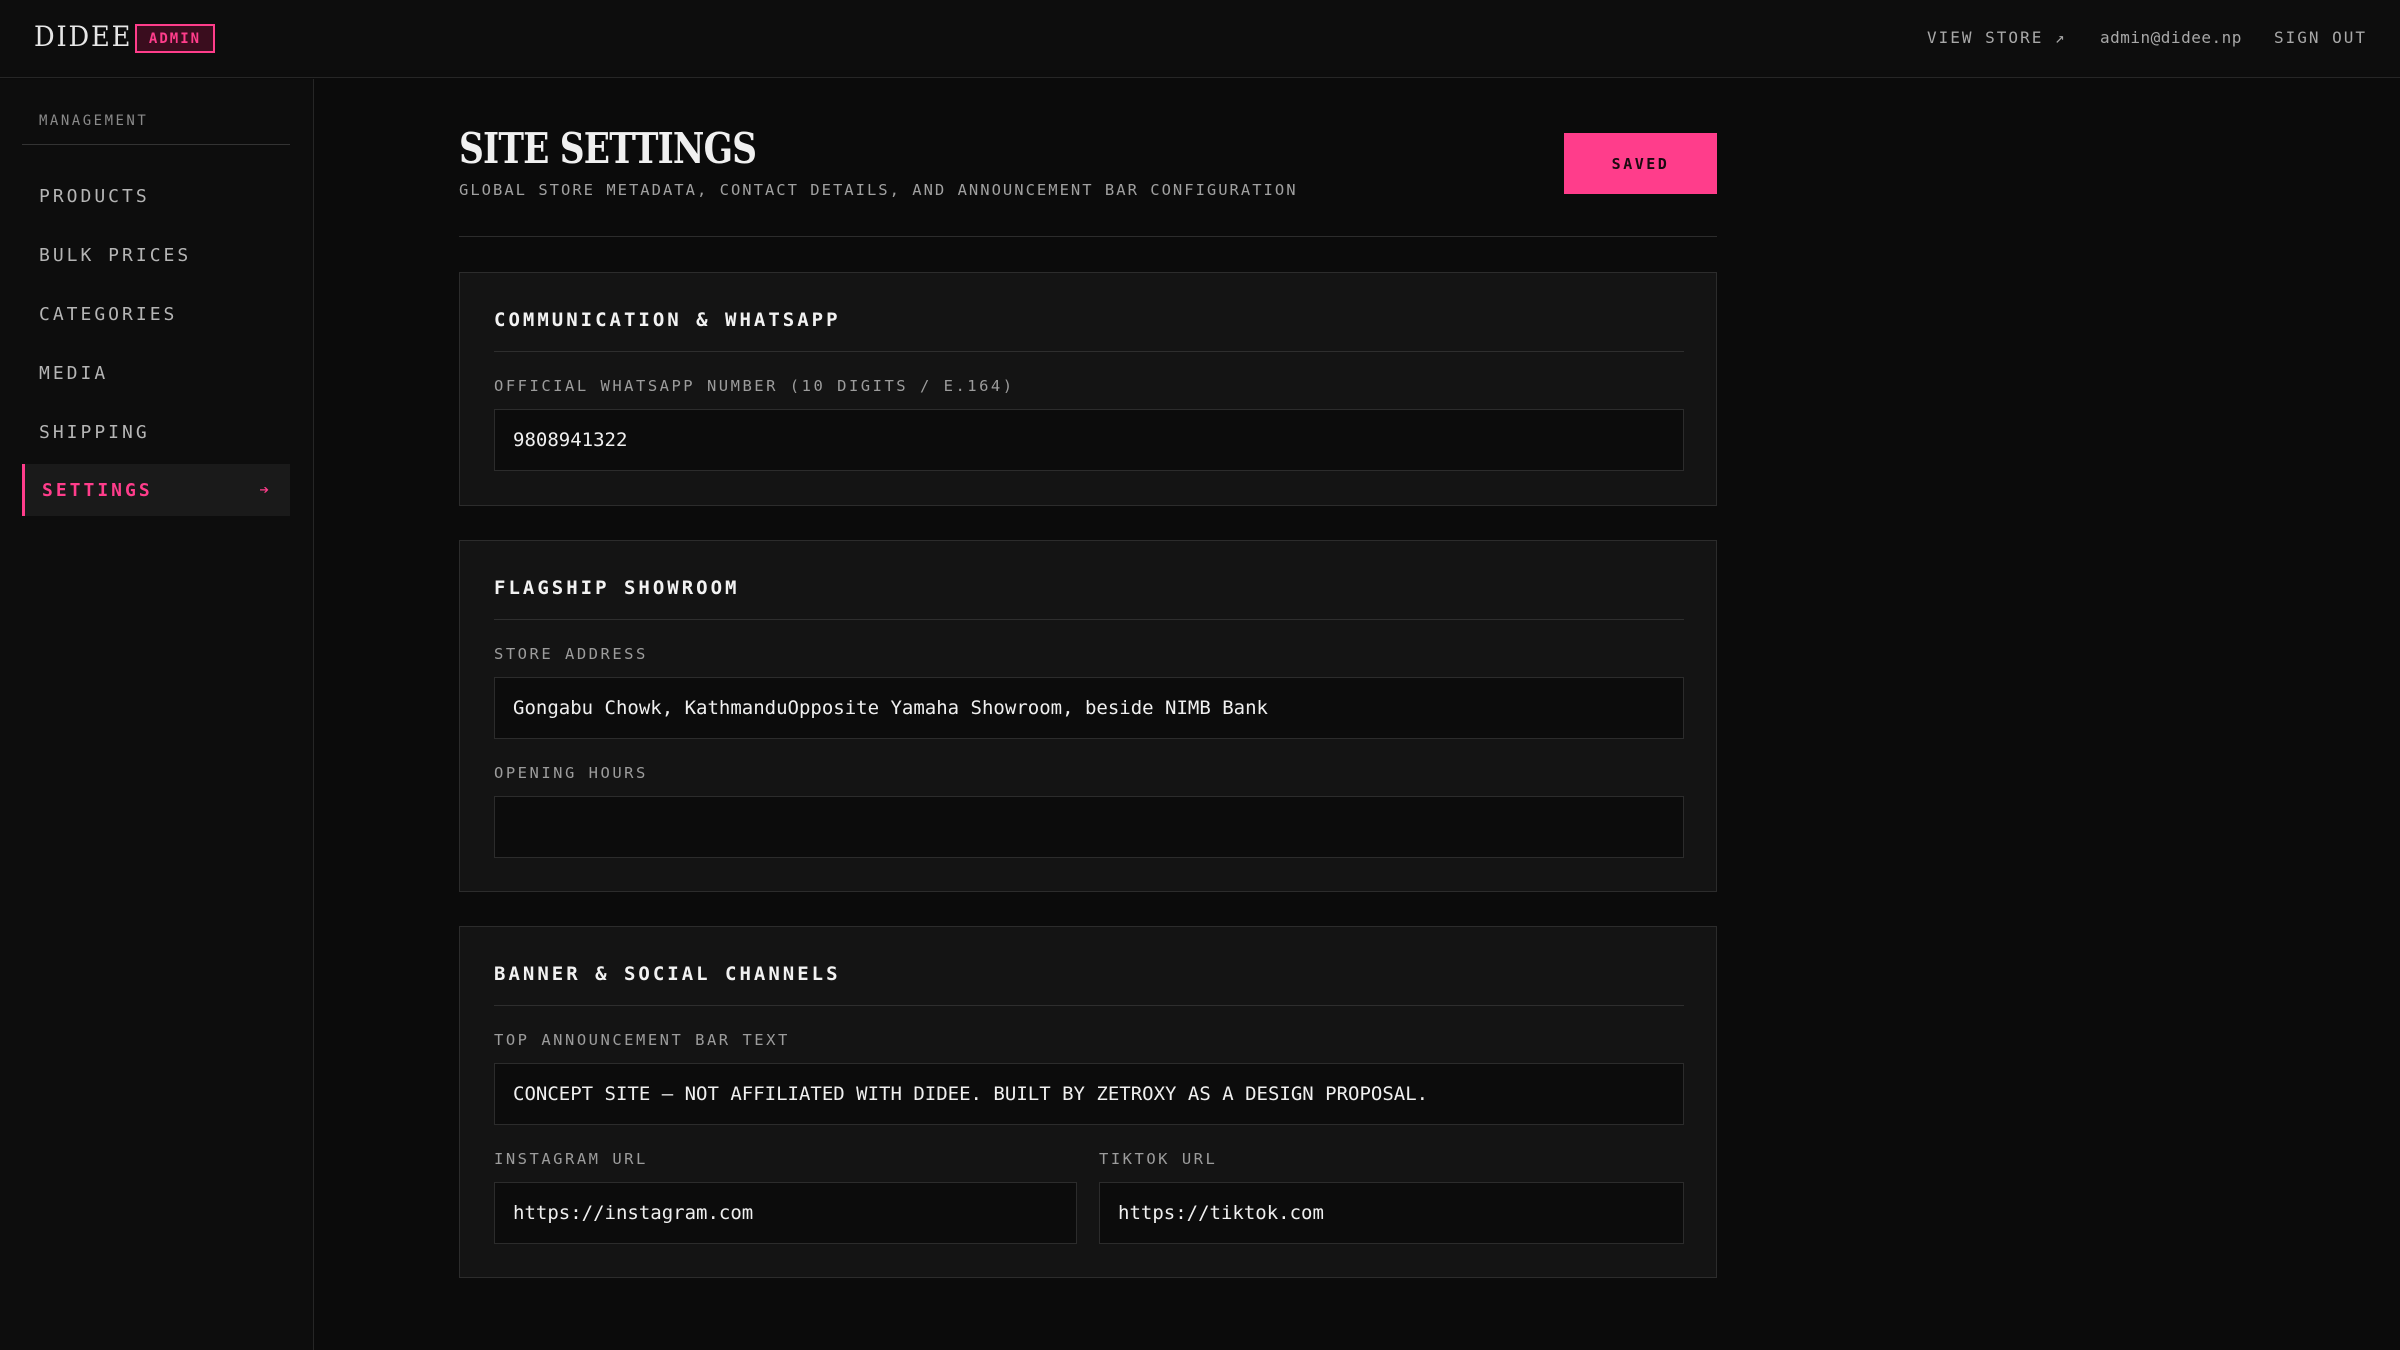 This screenshot has height=1350, width=2400. Describe the element at coordinates (94, 196) in the screenshot. I see `sidebar-item-label: PRODUCTS` at that location.